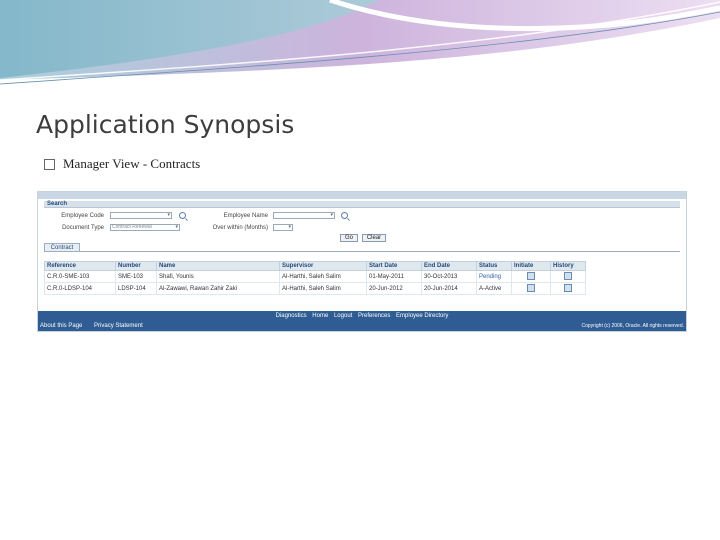  I want to click on tab-contract: Contract, so click(62, 247).